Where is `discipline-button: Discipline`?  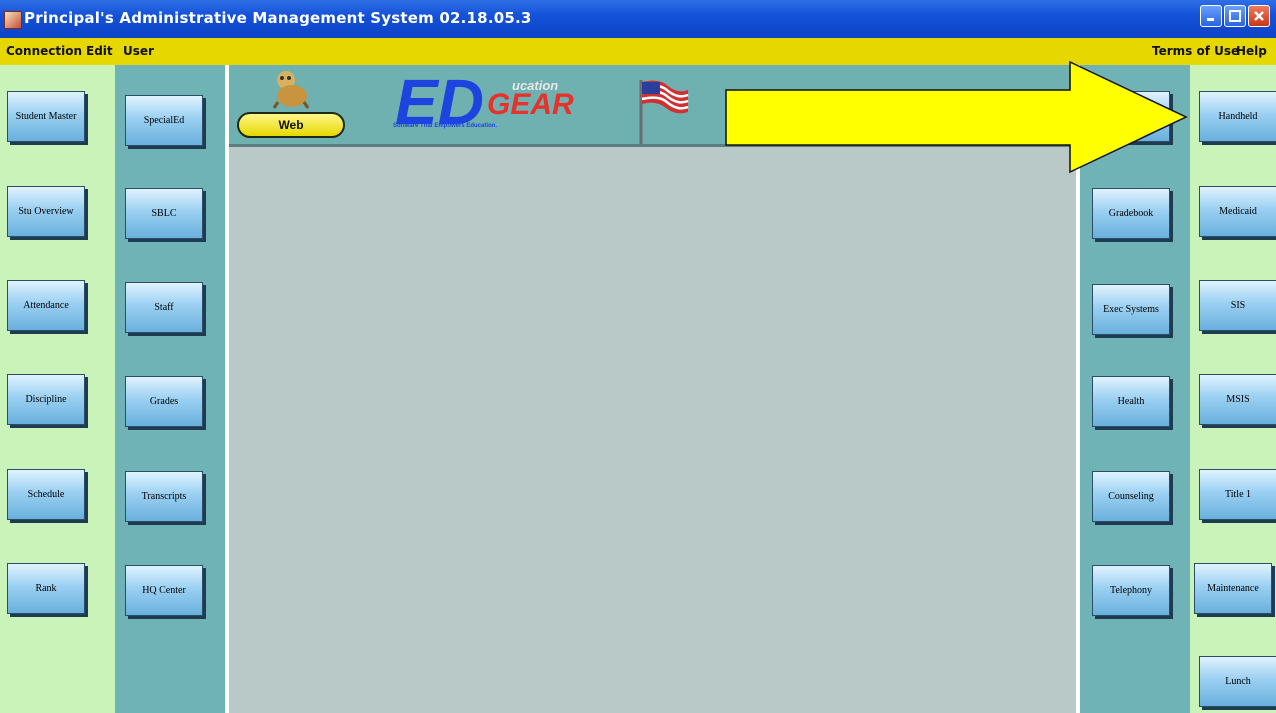 discipline-button: Discipline is located at coordinates (46, 399).